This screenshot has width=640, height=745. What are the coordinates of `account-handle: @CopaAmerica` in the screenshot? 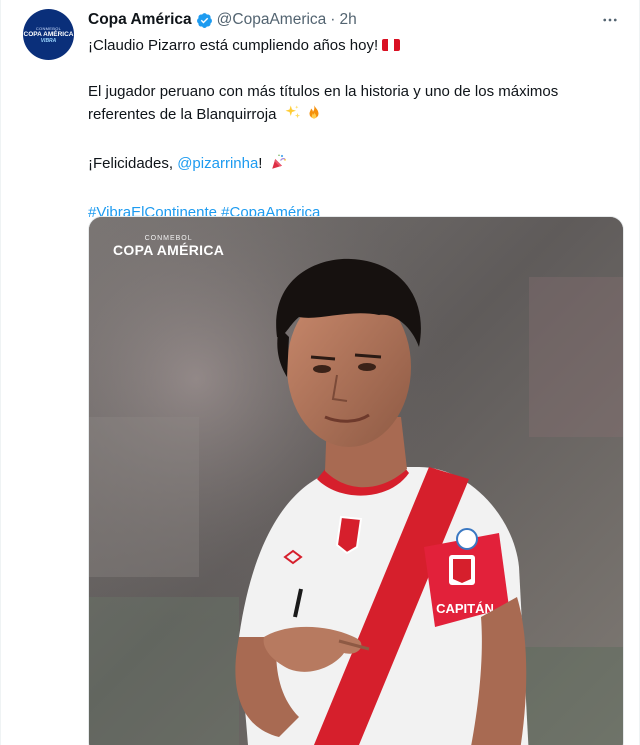 It's located at (272, 20).